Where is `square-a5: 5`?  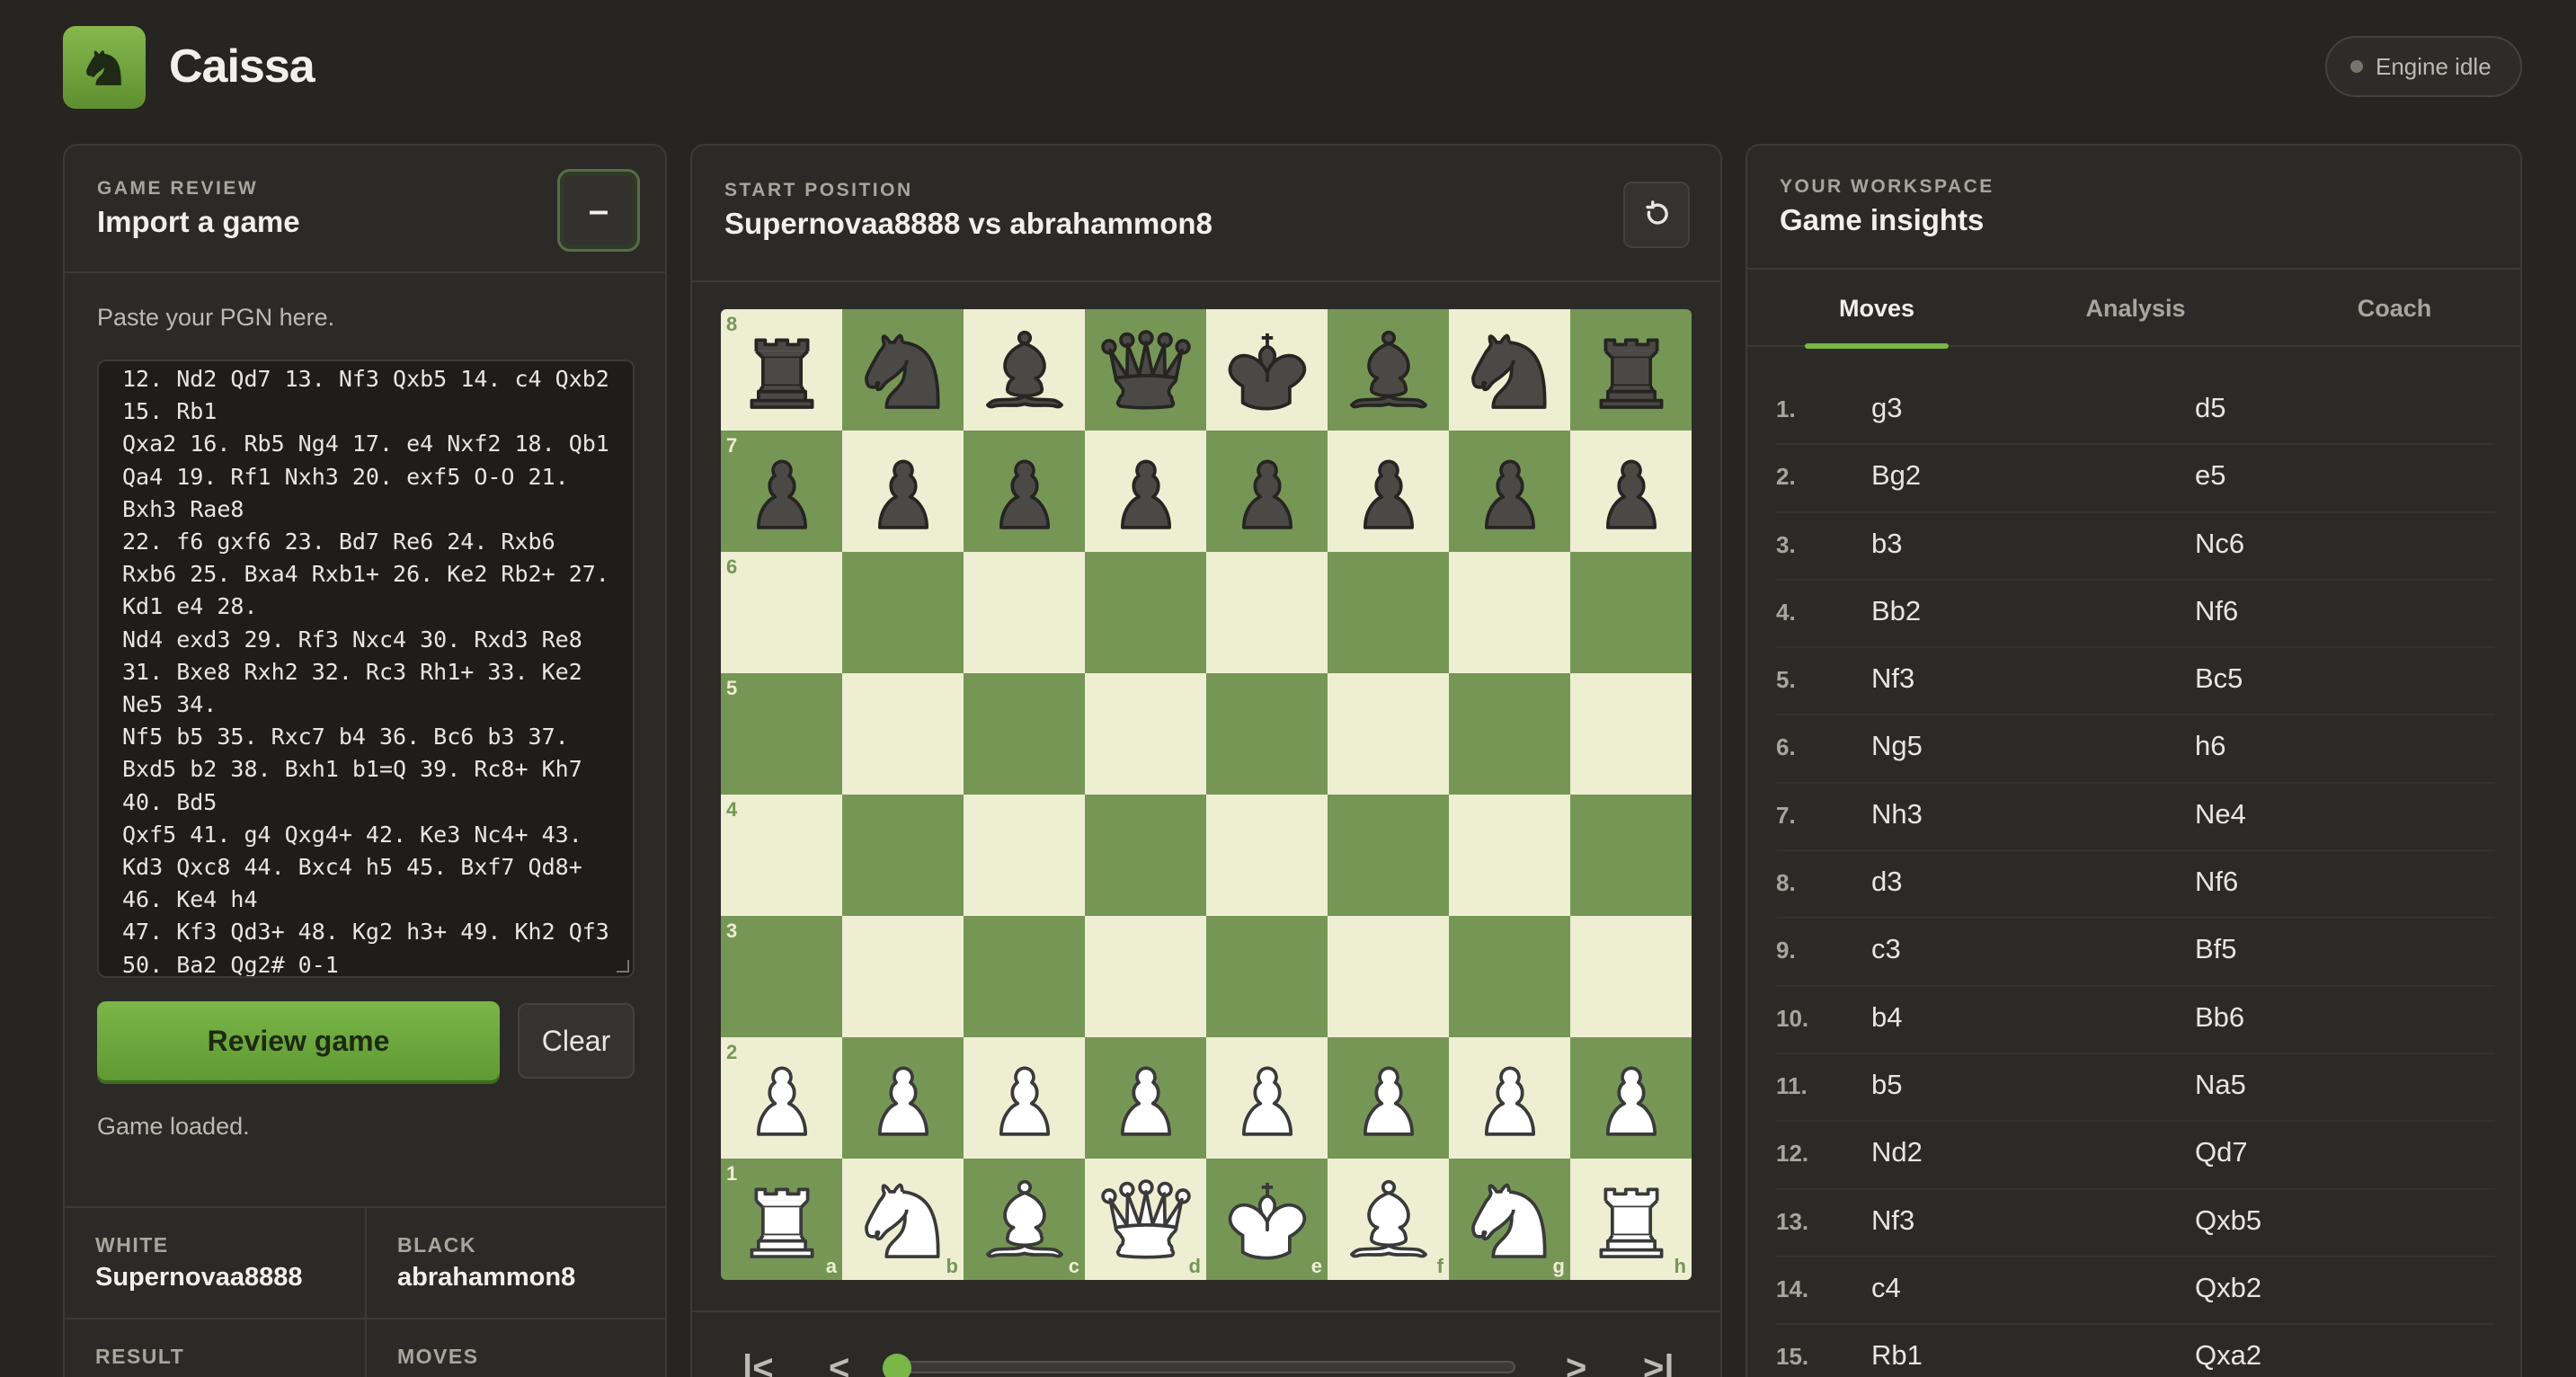
square-a5: 5 is located at coordinates (781, 734).